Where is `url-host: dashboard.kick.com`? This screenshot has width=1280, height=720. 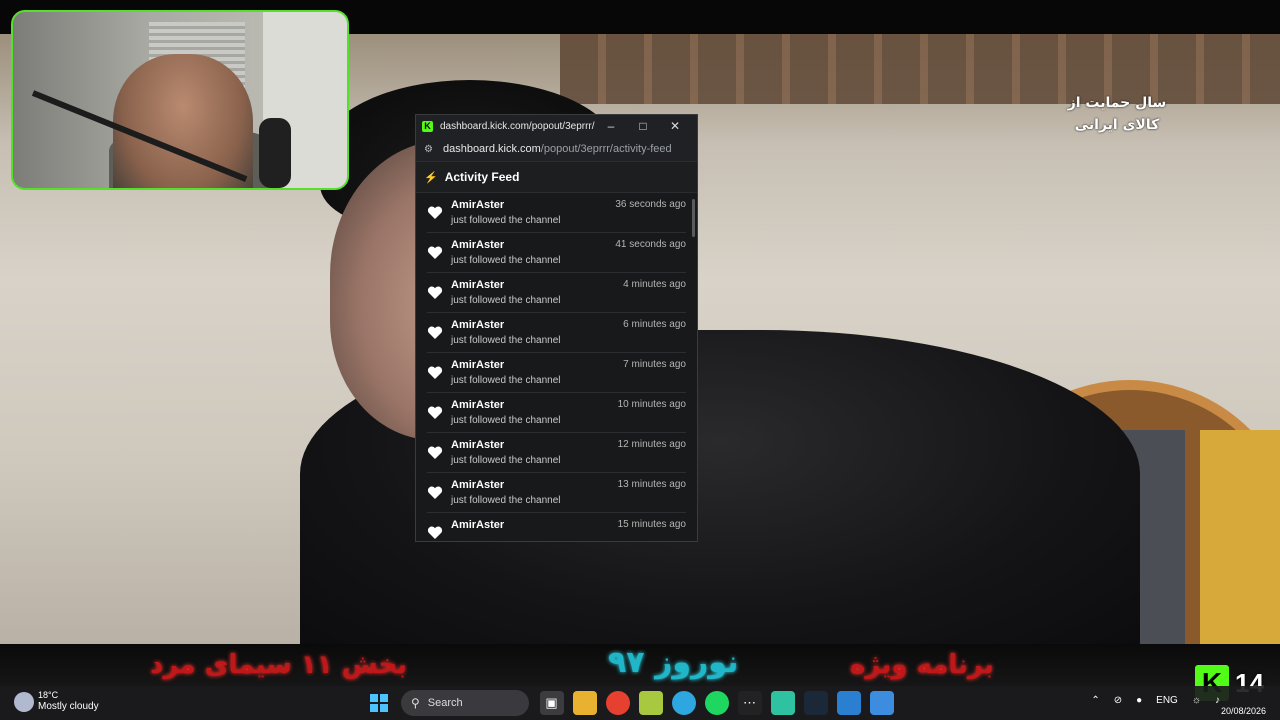
url-host: dashboard.kick.com is located at coordinates (491, 149).